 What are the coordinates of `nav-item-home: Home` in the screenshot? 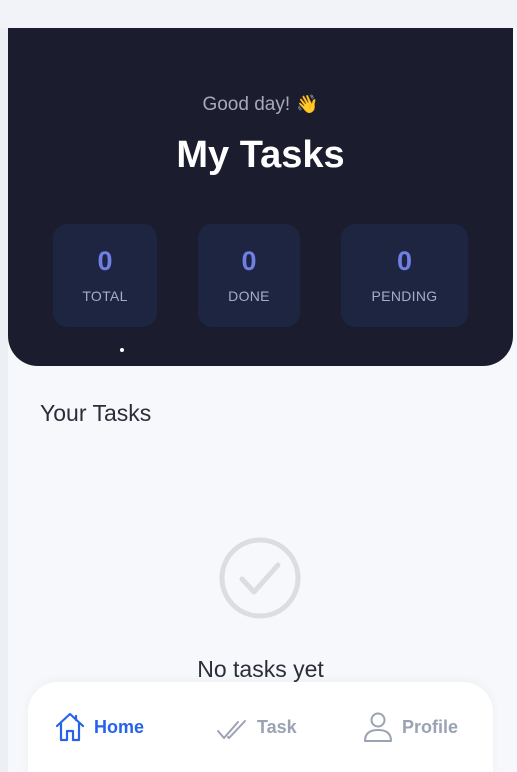 It's located at (99, 727).